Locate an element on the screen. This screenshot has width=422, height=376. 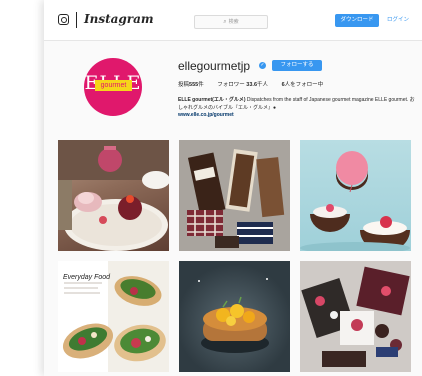
profile-stats: 投稿555件 フォロワー 33.6千人 6人をフォロー中 is located at coordinates (256, 84).